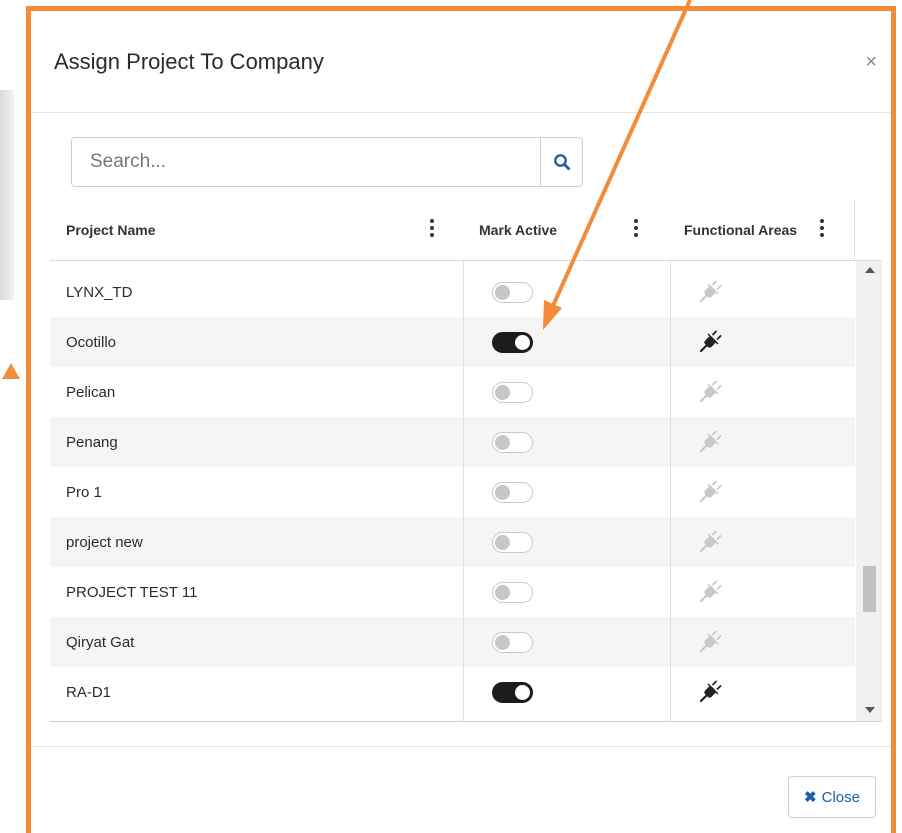 The height and width of the screenshot is (833, 902). What do you see at coordinates (452, 392) in the screenshot?
I see `table-row: Pelican` at bounding box center [452, 392].